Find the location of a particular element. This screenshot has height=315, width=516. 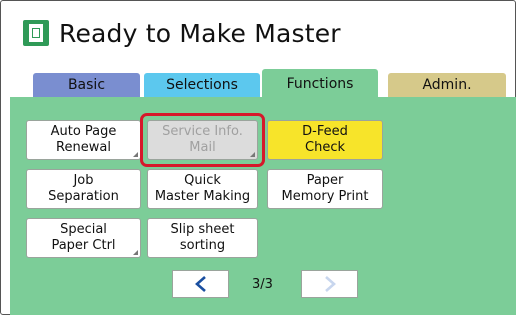

page-title: Ready to Make Master is located at coordinates (200, 33).